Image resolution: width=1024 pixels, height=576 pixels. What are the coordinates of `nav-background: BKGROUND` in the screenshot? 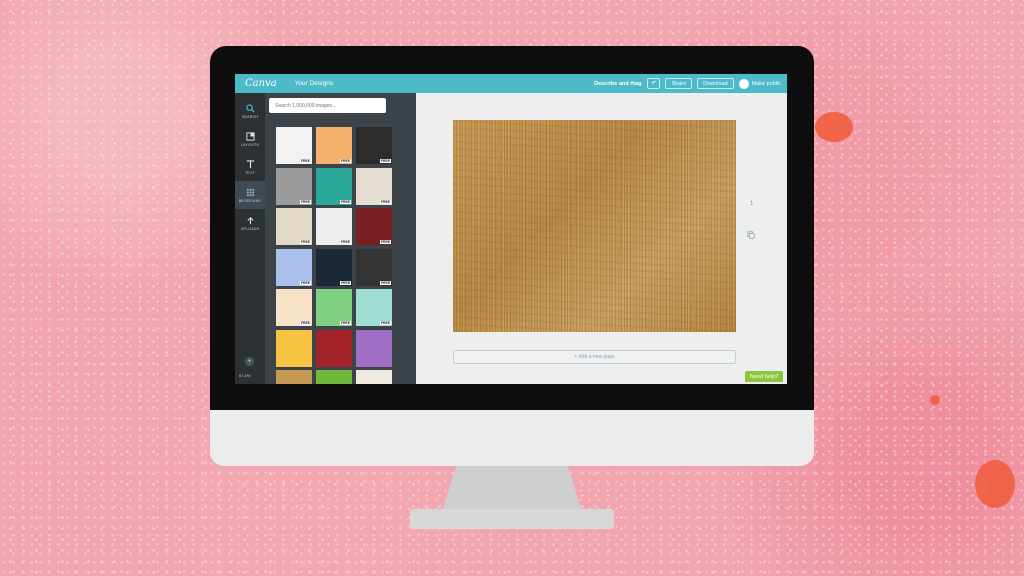 It's located at (250, 195).